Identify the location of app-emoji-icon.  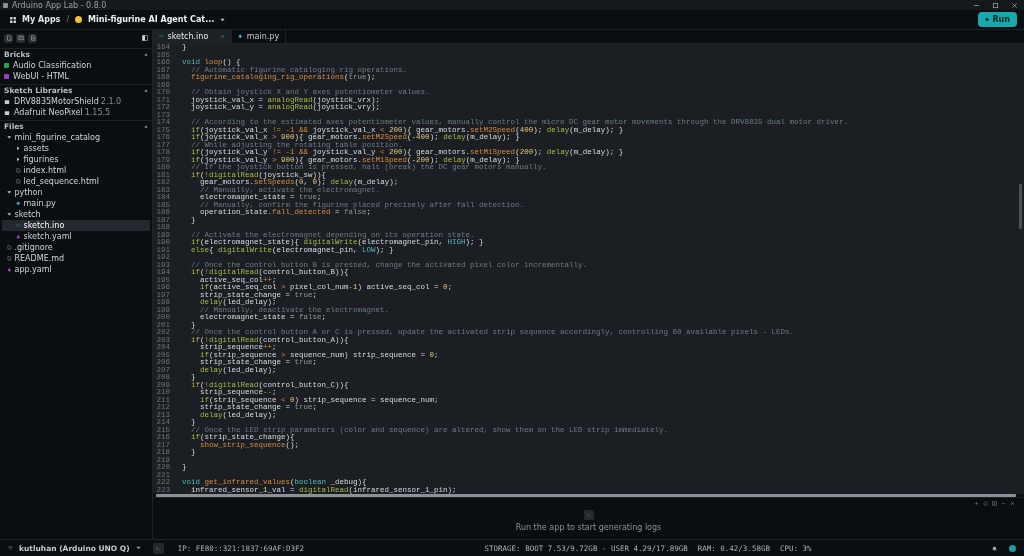
(79, 19).